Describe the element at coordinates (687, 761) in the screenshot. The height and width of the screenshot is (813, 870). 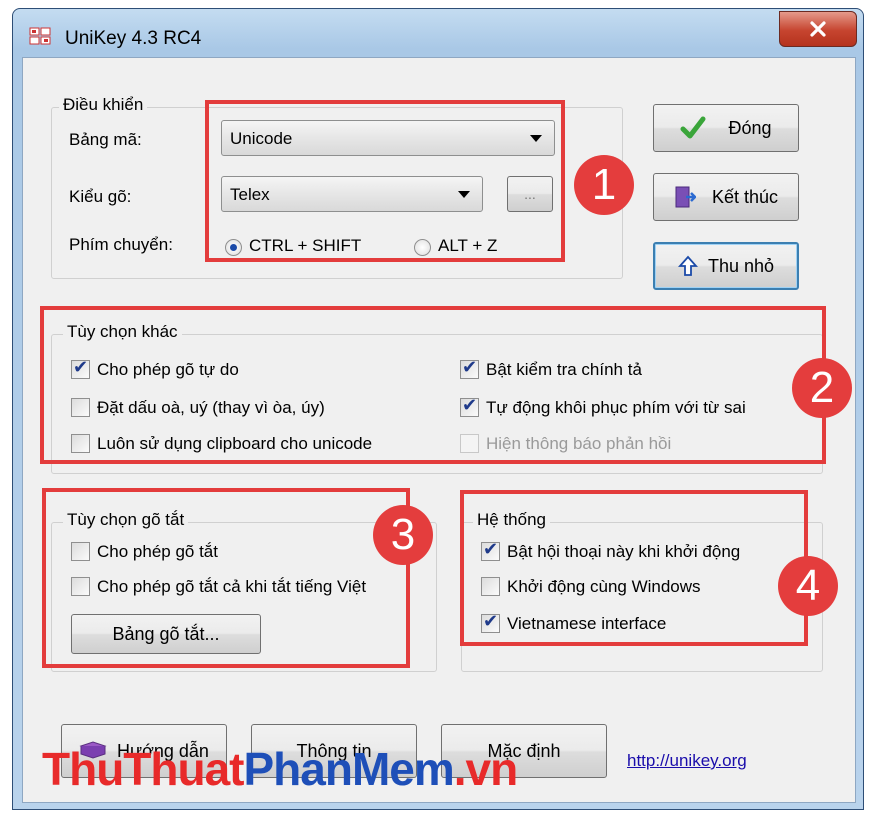
I see `unikey-website-link: http://unikey.org` at that location.